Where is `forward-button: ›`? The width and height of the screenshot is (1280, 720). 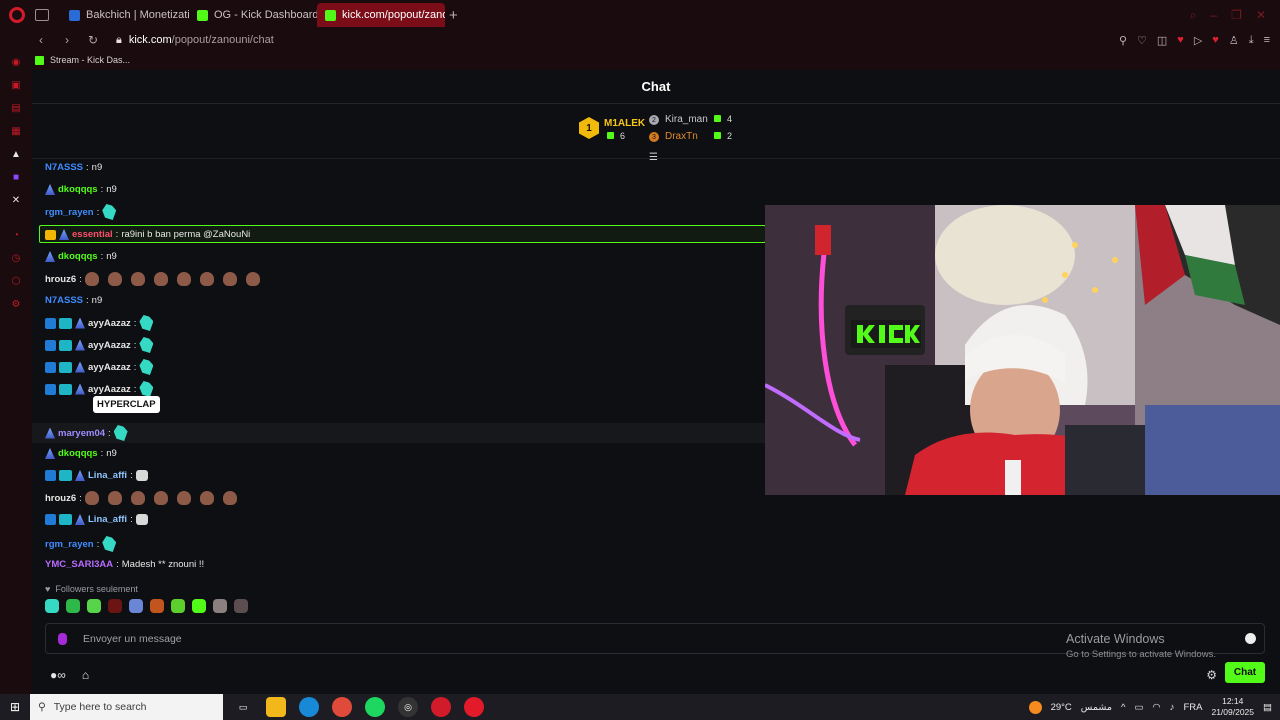 forward-button: › is located at coordinates (67, 40).